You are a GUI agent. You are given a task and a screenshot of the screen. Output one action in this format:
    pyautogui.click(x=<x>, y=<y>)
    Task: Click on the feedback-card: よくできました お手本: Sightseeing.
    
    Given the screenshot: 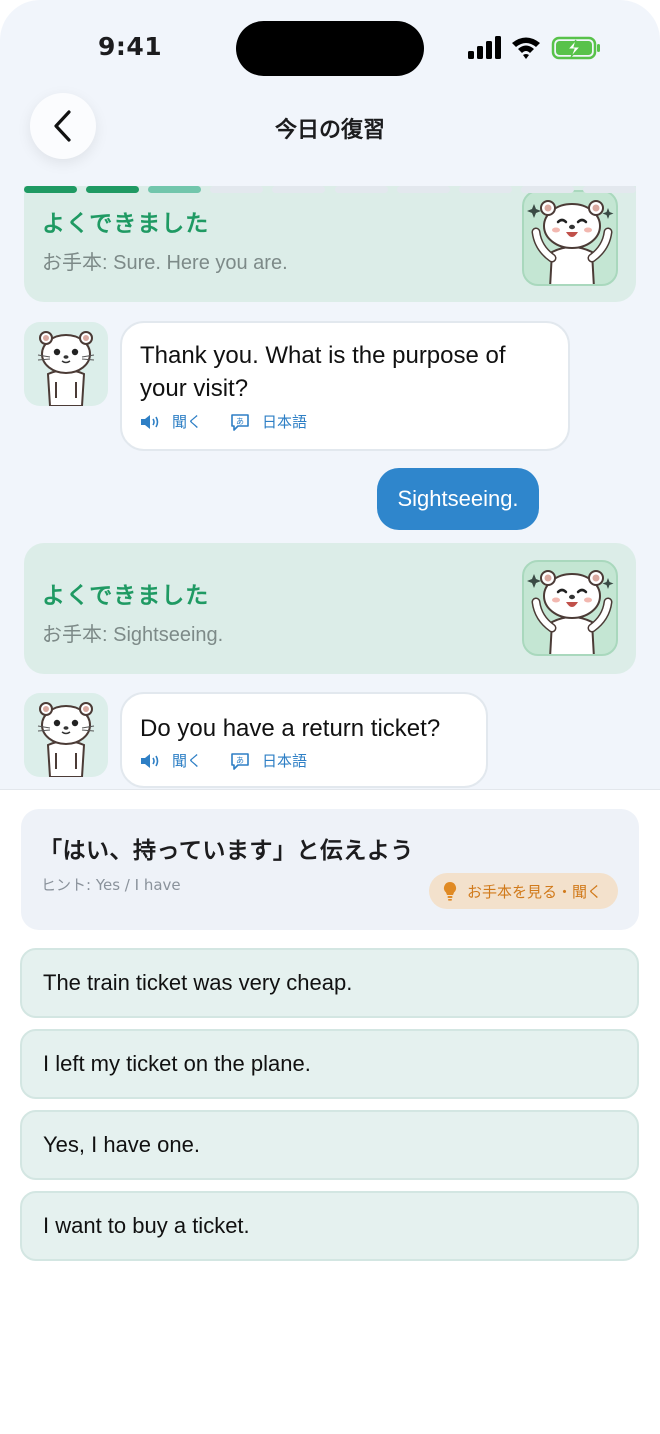 What is the action you would take?
    pyautogui.click(x=330, y=608)
    